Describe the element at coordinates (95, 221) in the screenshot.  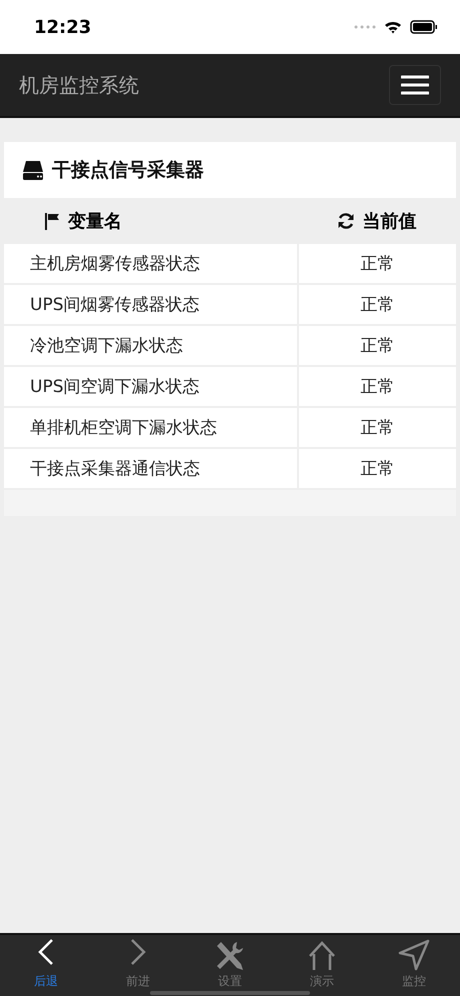
I see `column-header: 变量名` at that location.